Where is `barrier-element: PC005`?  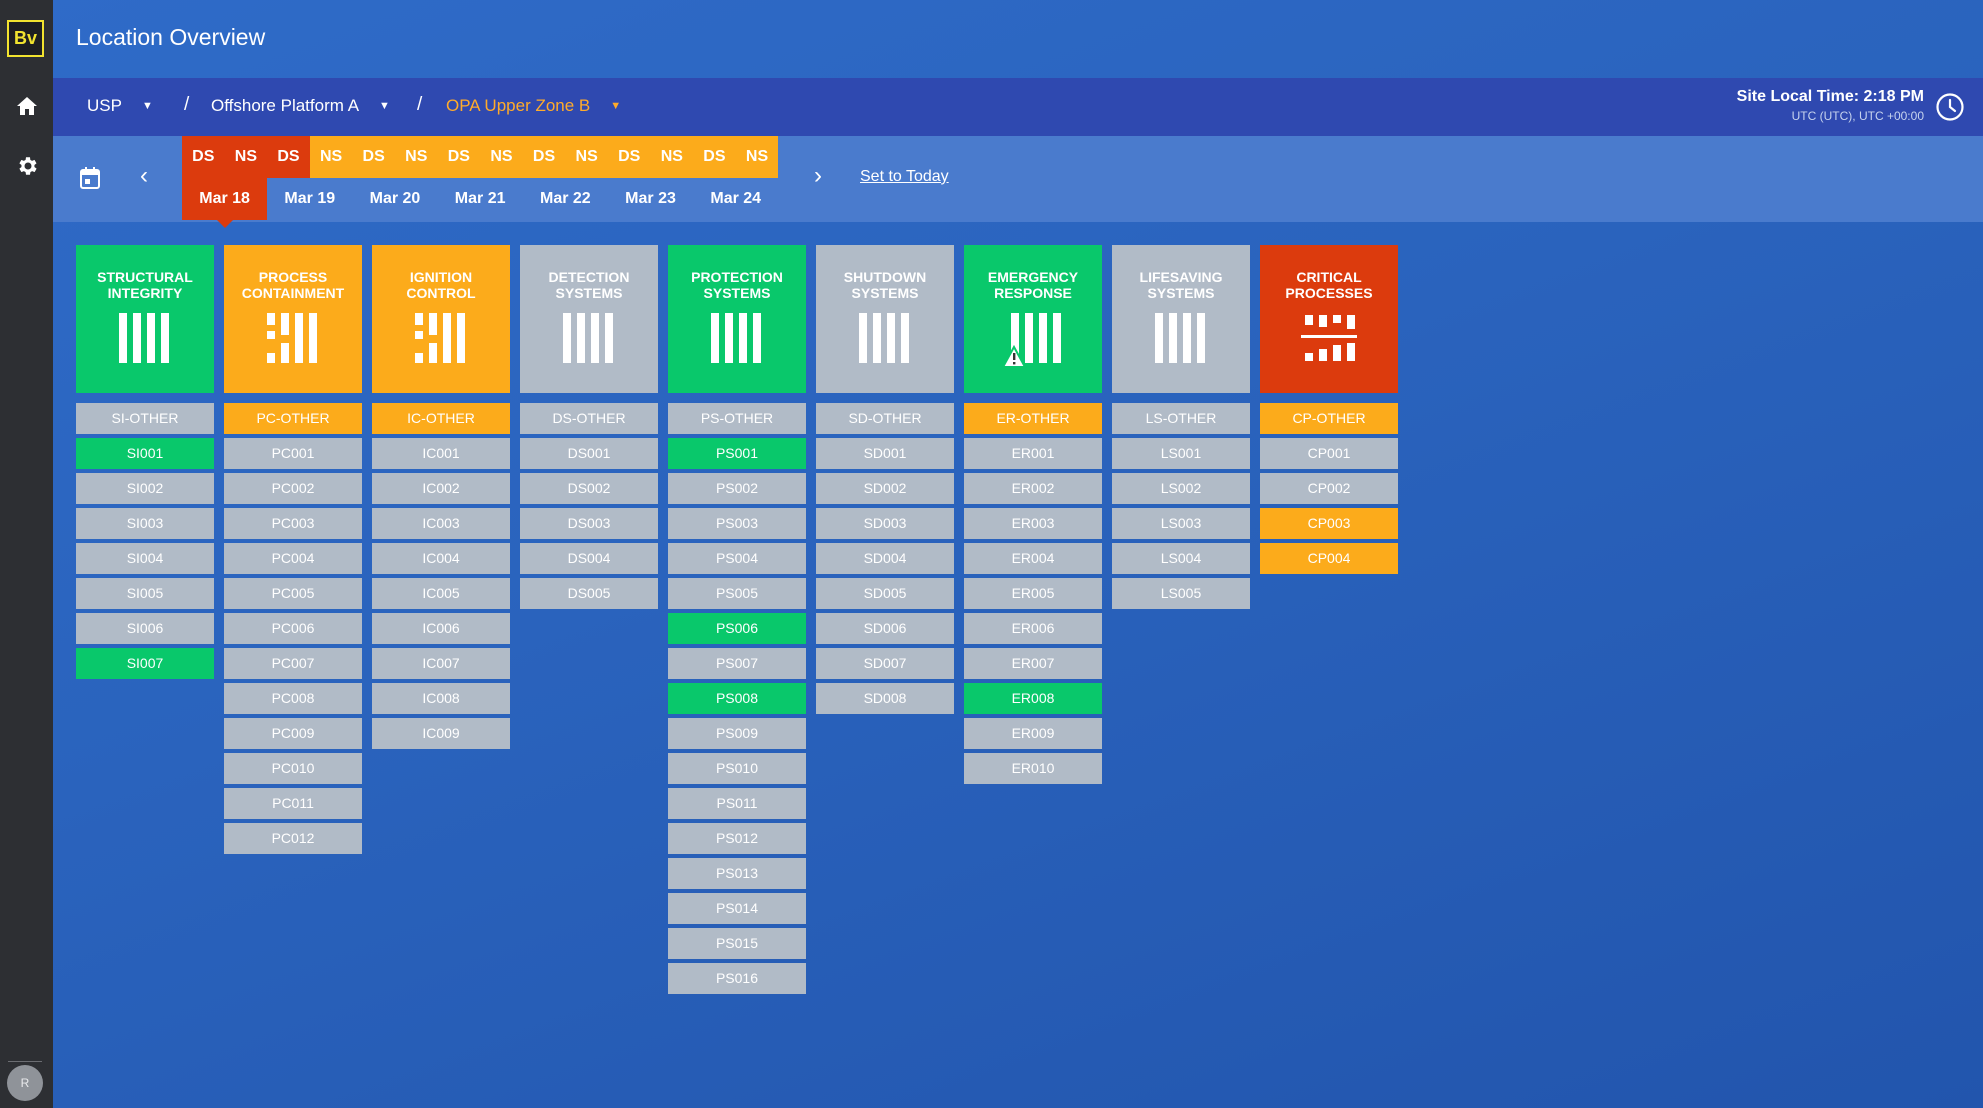 barrier-element: PC005 is located at coordinates (293, 593).